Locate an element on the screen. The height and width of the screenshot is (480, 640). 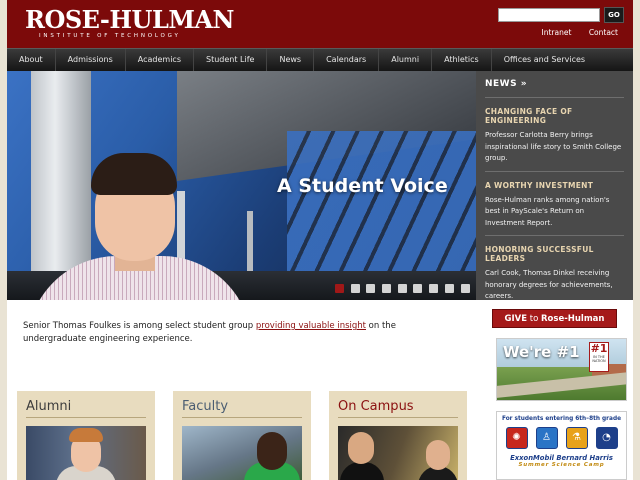
give-target-label: Rose-Hulman is located at coordinates (573, 319).